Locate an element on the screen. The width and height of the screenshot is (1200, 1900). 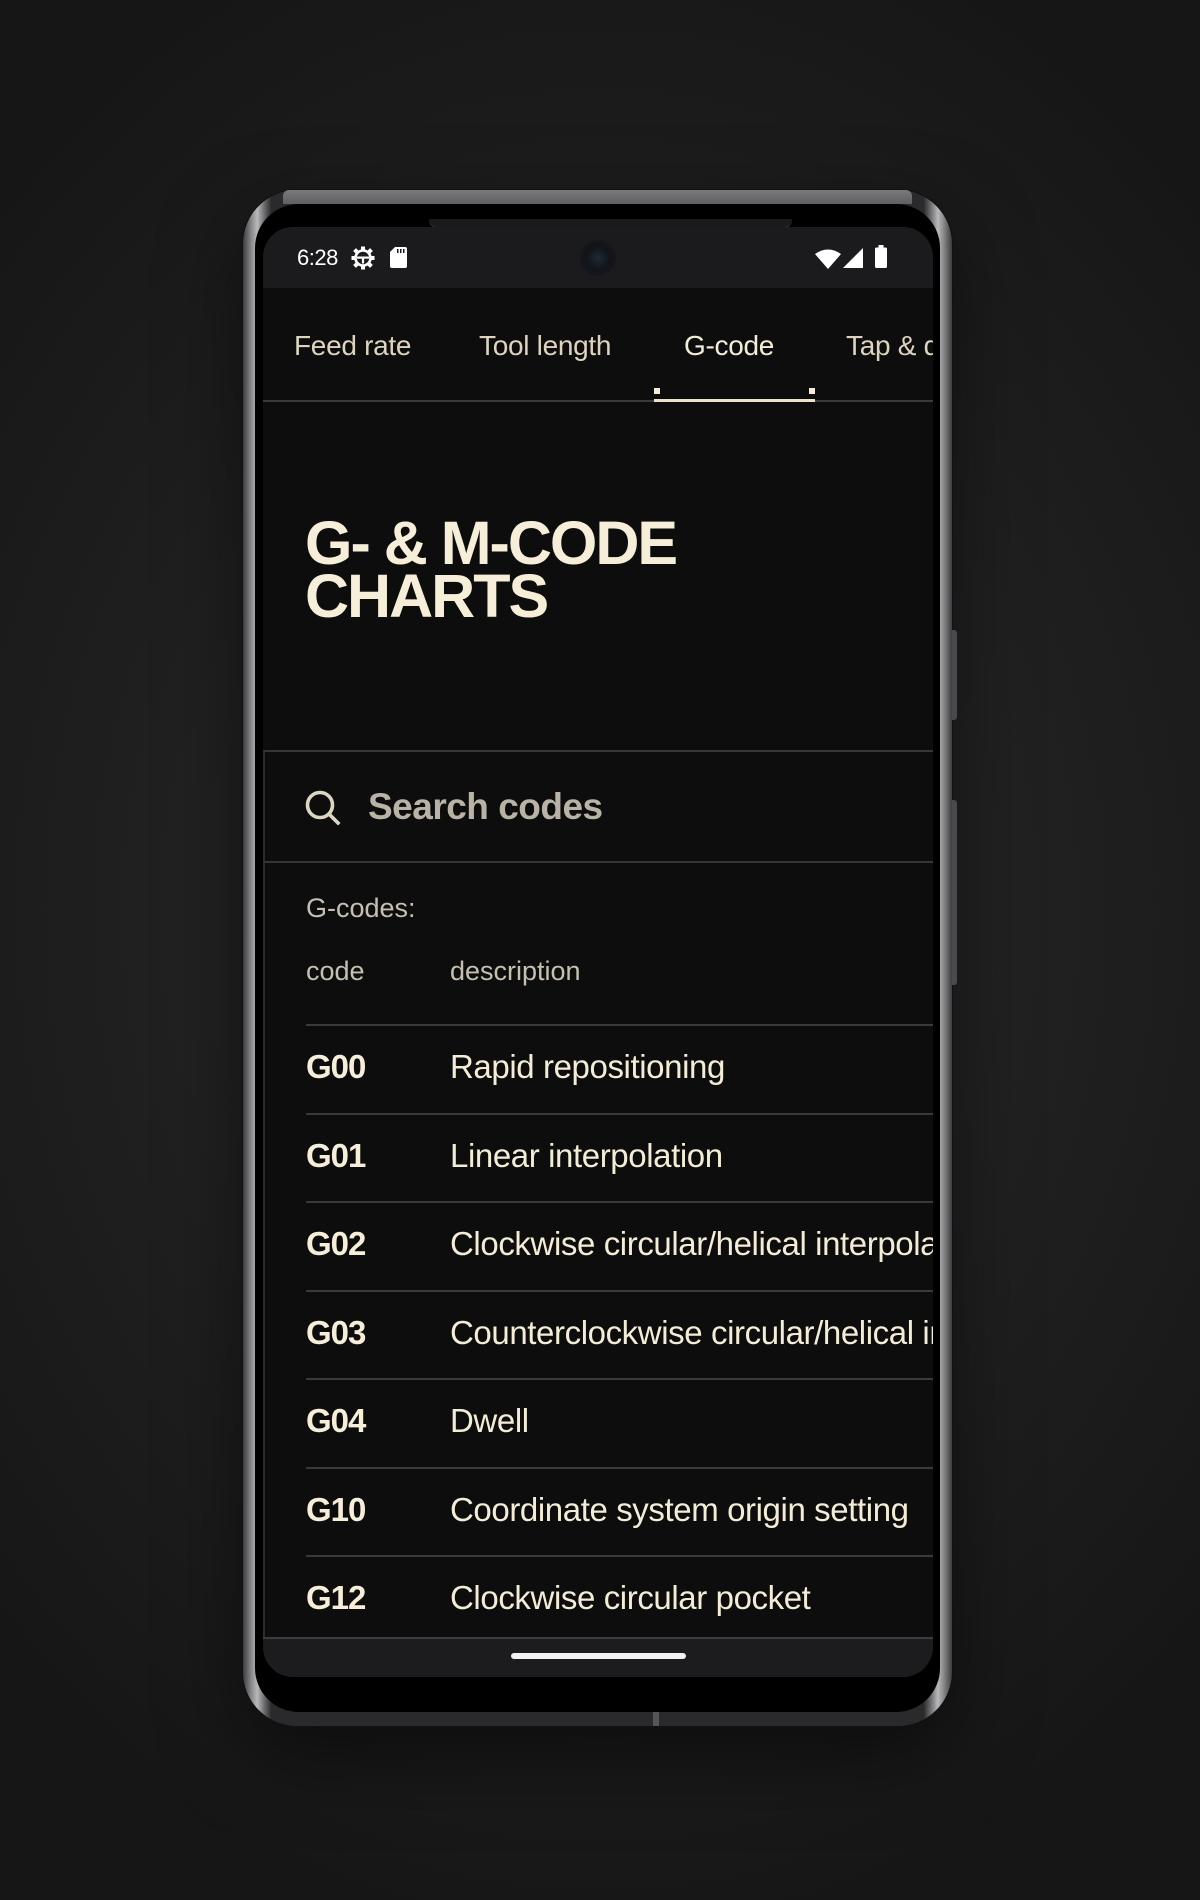
table-row: G04 Dwell is located at coordinates (619, 1422).